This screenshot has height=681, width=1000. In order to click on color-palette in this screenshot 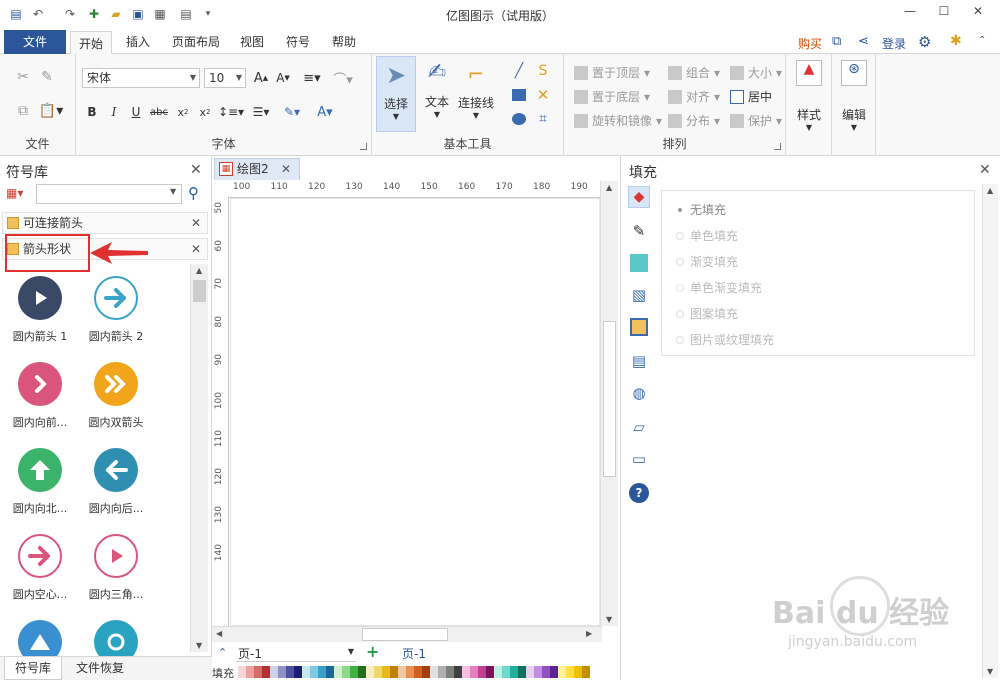, I will do `click(414, 672)`.